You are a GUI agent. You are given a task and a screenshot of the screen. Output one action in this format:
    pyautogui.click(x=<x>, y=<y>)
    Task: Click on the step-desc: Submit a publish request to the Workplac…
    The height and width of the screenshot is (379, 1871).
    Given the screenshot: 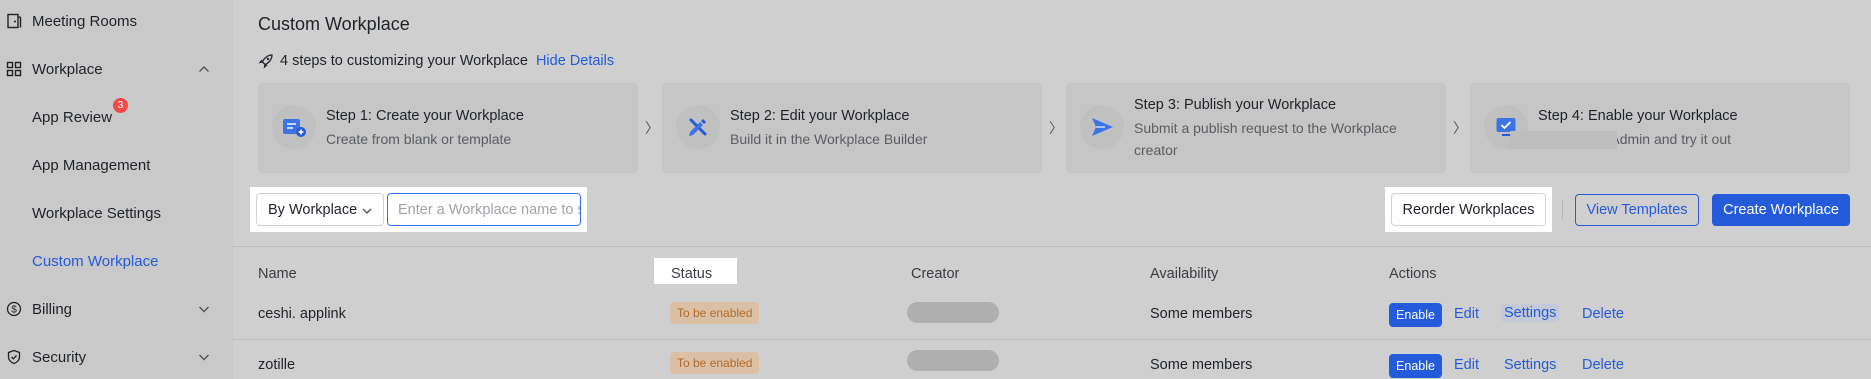 What is the action you would take?
    pyautogui.click(x=1265, y=128)
    